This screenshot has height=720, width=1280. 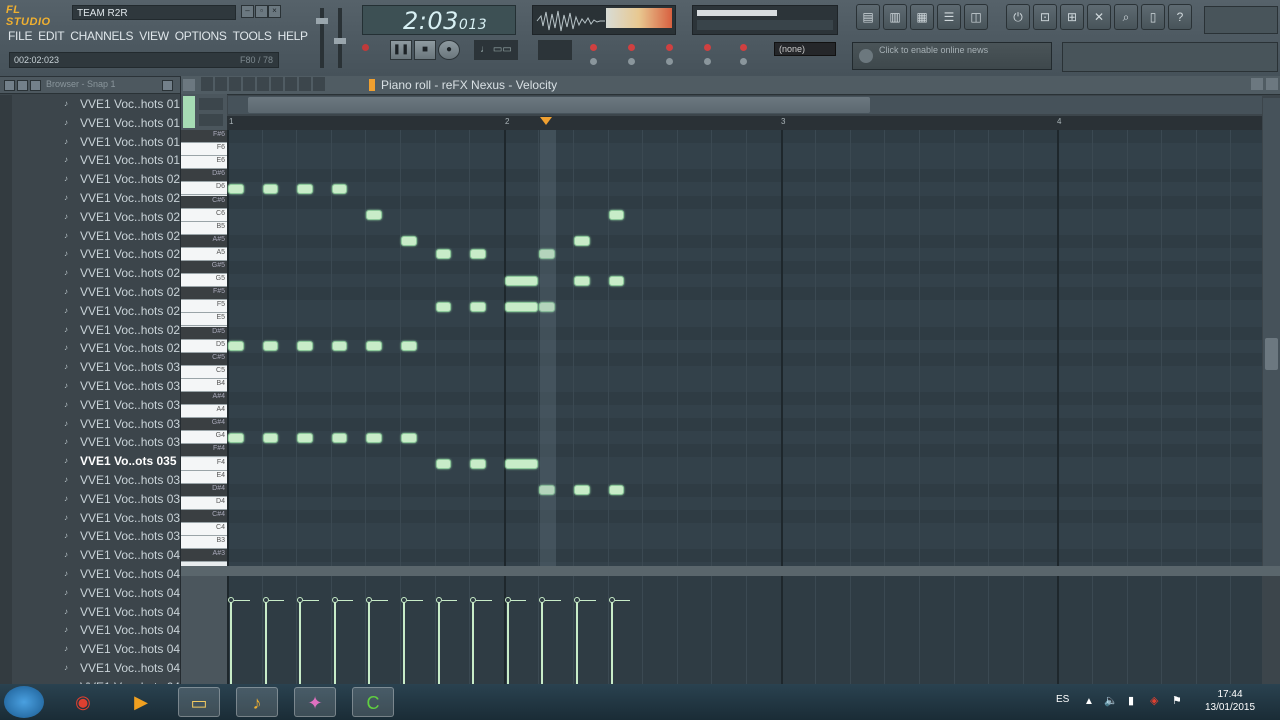 What do you see at coordinates (559, 105) in the screenshot?
I see `horizontal-scroll-thumb` at bounding box center [559, 105].